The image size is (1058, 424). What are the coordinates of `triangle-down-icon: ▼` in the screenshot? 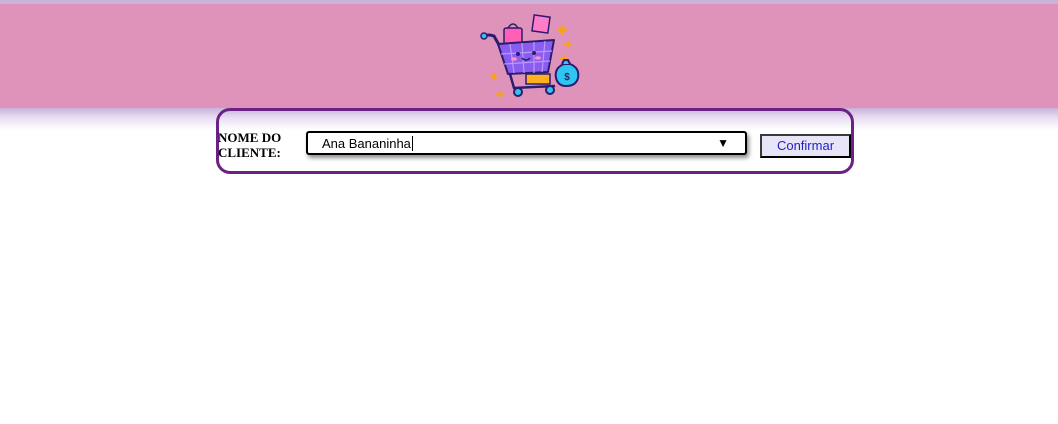 It's located at (723, 143).